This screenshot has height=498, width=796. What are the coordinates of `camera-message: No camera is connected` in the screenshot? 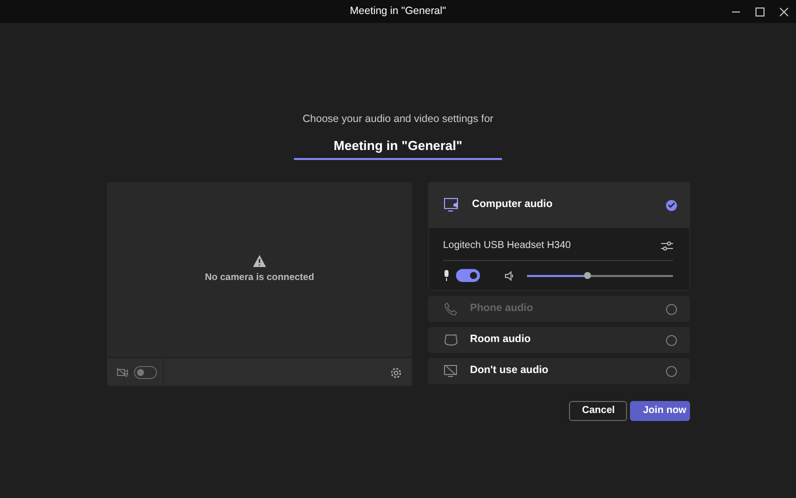 It's located at (259, 277).